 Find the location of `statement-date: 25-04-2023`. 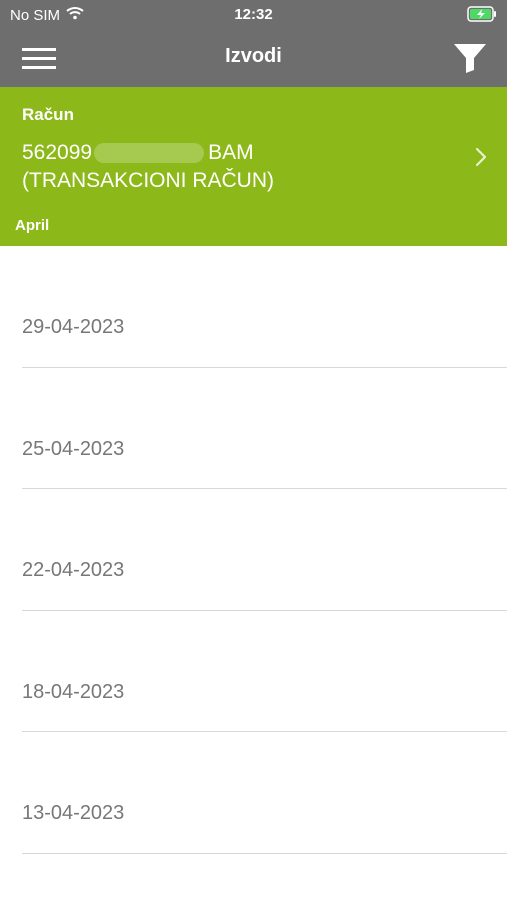

statement-date: 25-04-2023 is located at coordinates (73, 448).